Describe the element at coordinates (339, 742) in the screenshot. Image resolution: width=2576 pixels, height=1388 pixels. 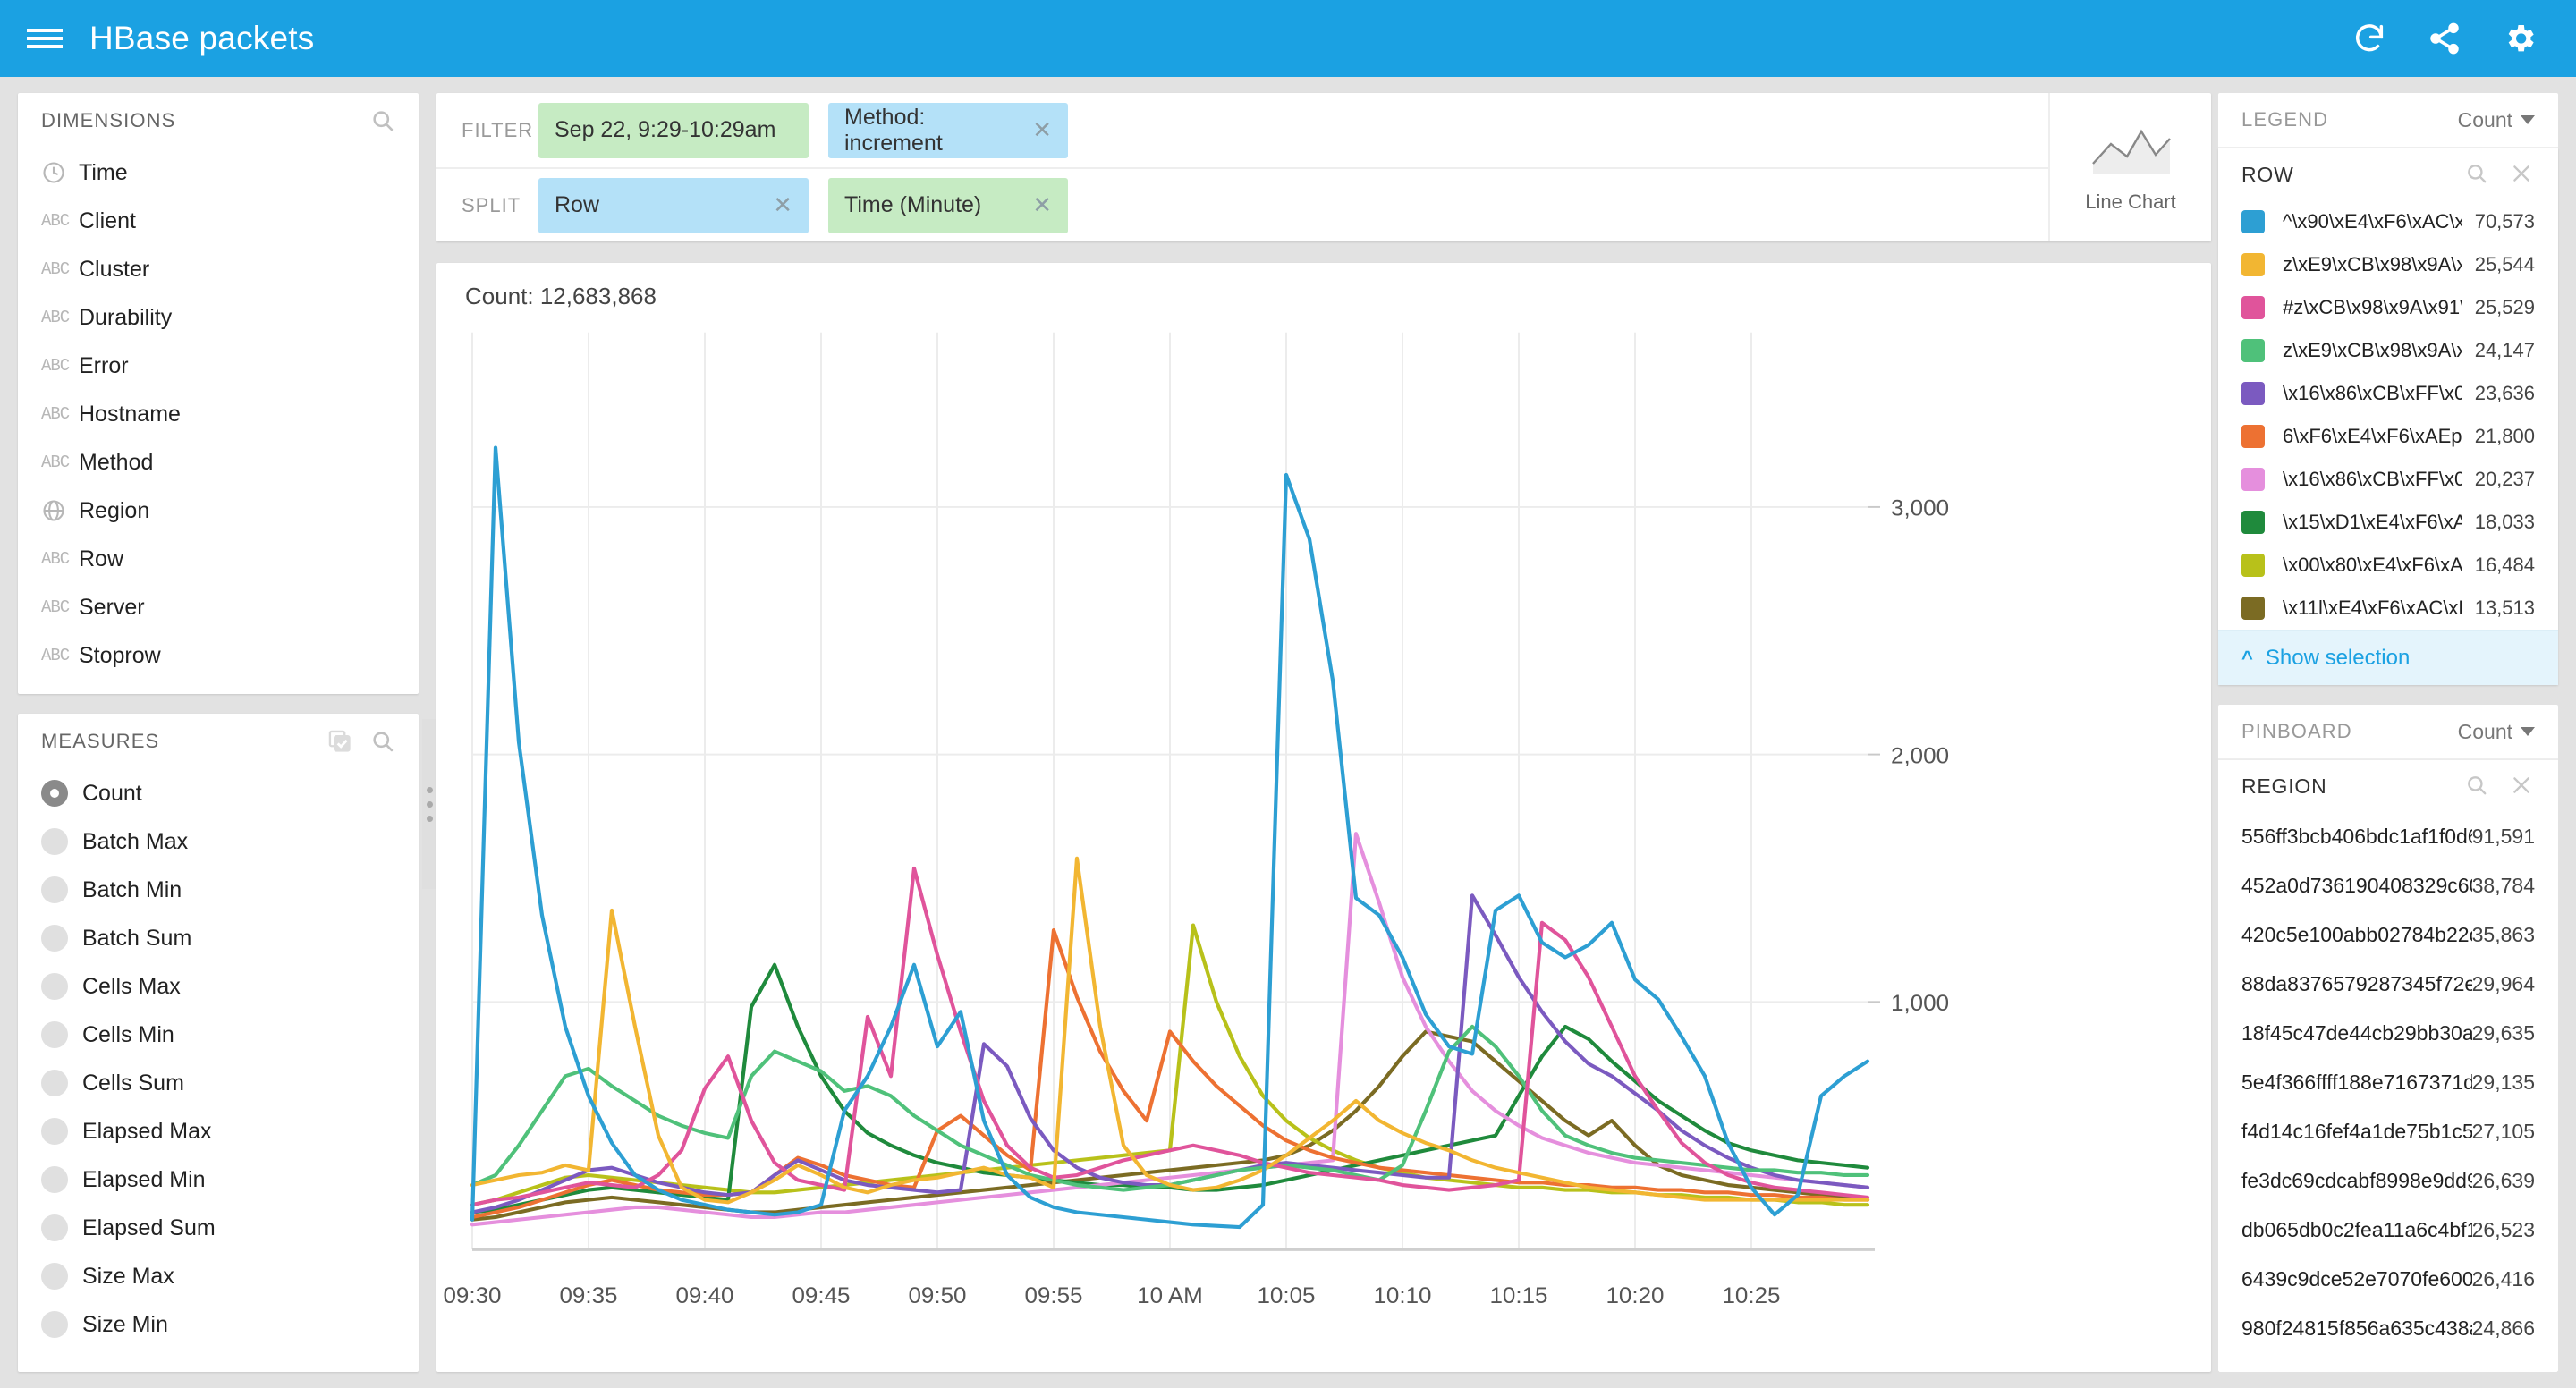
I see `checkbox-stack-icon` at that location.